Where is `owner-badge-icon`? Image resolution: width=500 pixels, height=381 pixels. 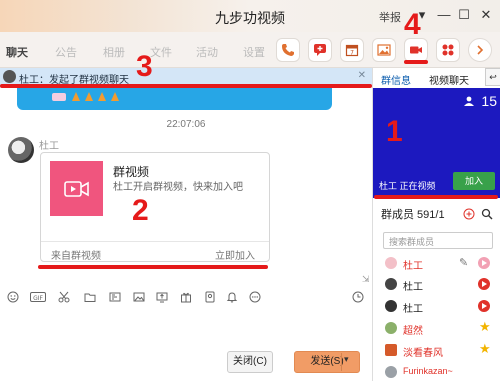 owner-badge-icon is located at coordinates (484, 263).